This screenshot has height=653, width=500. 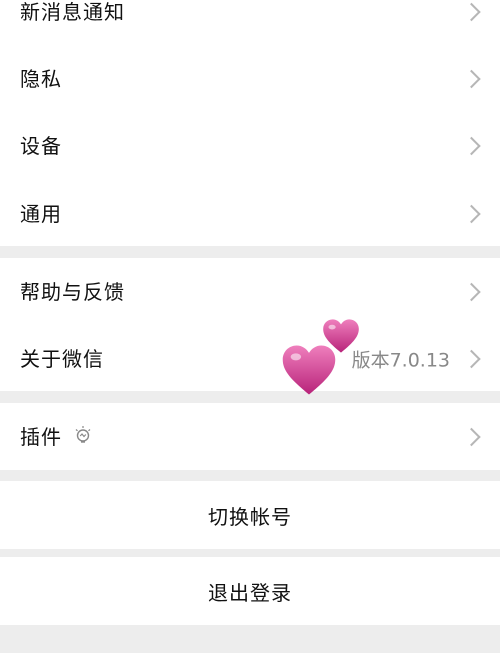 I want to click on switch-account-button: 切换帐号, so click(x=250, y=515).